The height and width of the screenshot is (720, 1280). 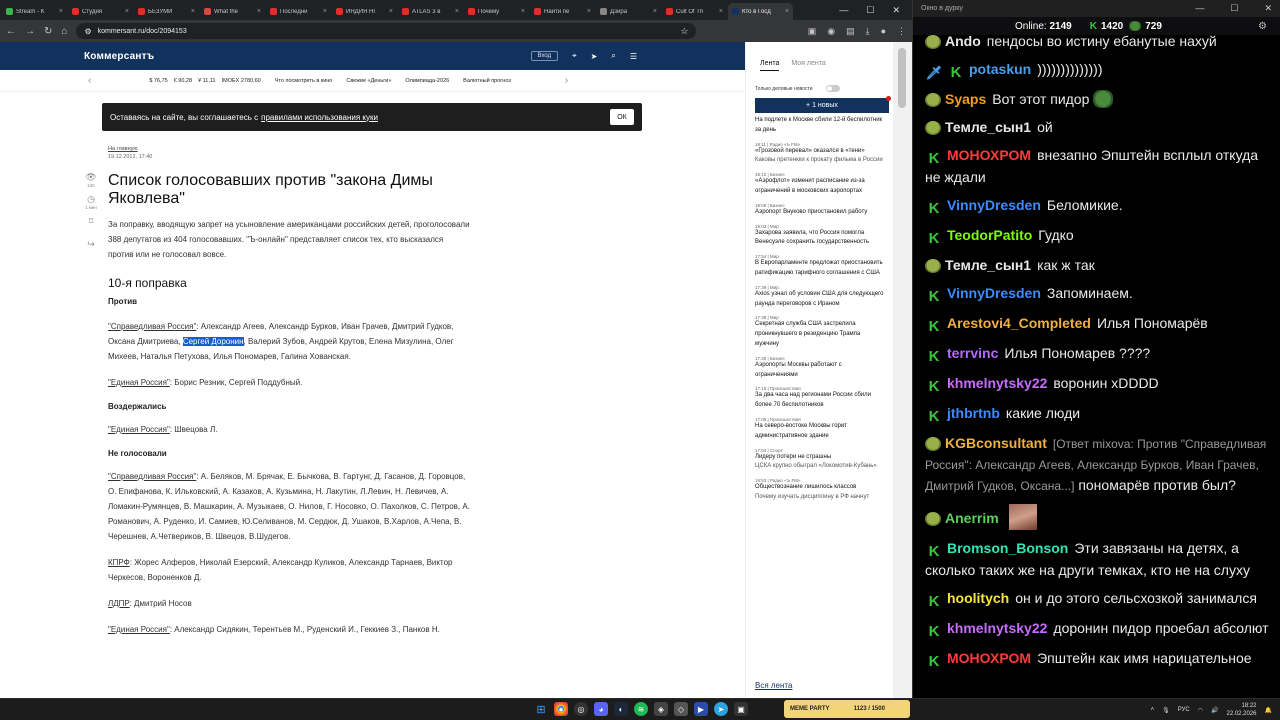 I want to click on page-scrollbar, so click(x=902, y=370).